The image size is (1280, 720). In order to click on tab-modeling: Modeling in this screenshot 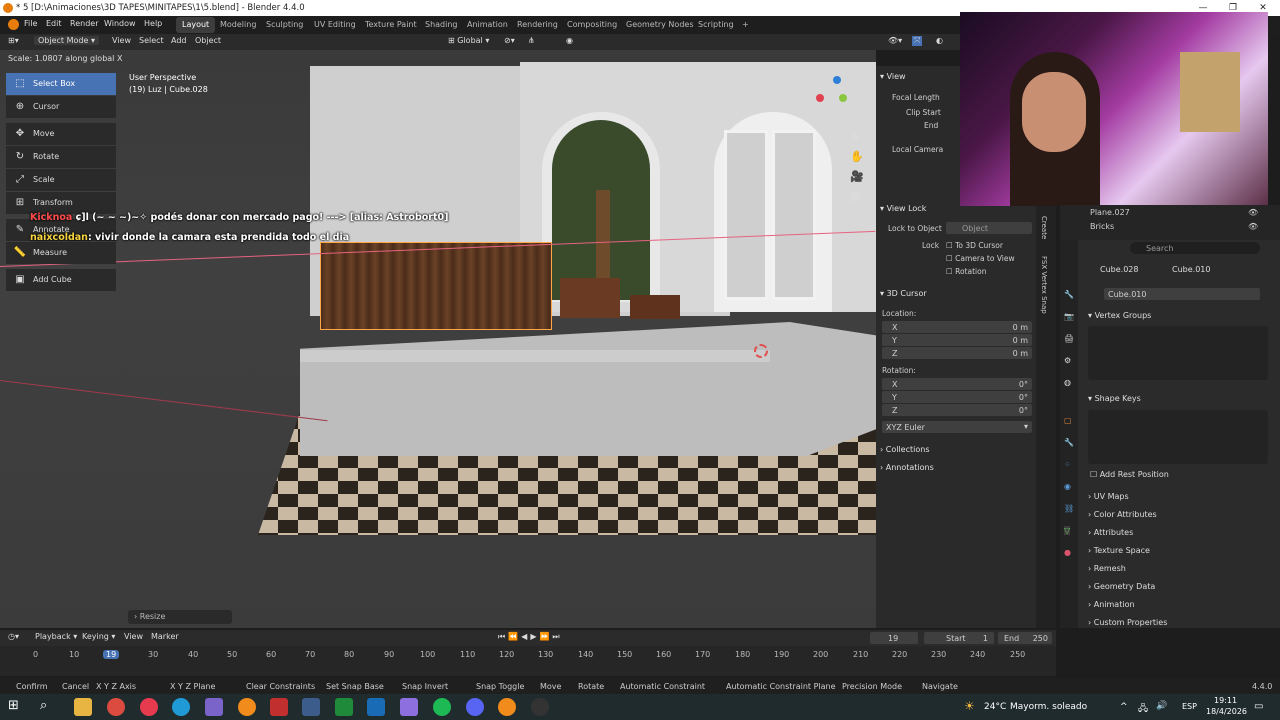, I will do `click(238, 25)`.